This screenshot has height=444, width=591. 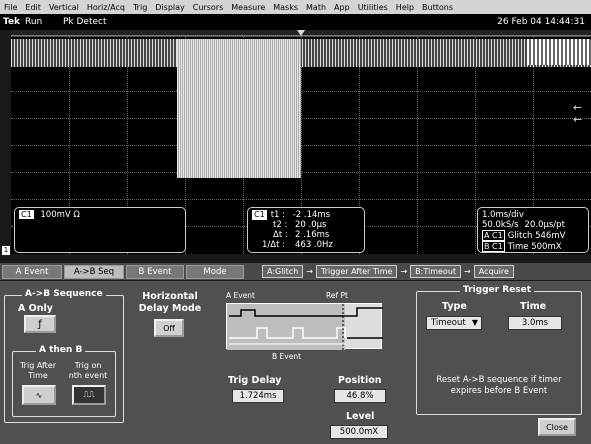 What do you see at coordinates (6, 250) in the screenshot?
I see `ch1-ground-marker: 1` at bounding box center [6, 250].